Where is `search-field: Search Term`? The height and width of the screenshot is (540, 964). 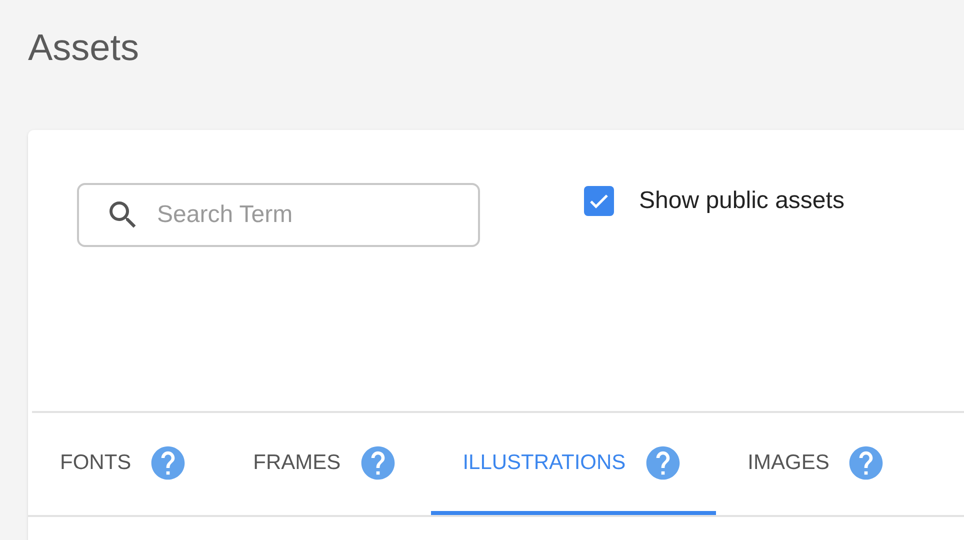 search-field: Search Term is located at coordinates (278, 215).